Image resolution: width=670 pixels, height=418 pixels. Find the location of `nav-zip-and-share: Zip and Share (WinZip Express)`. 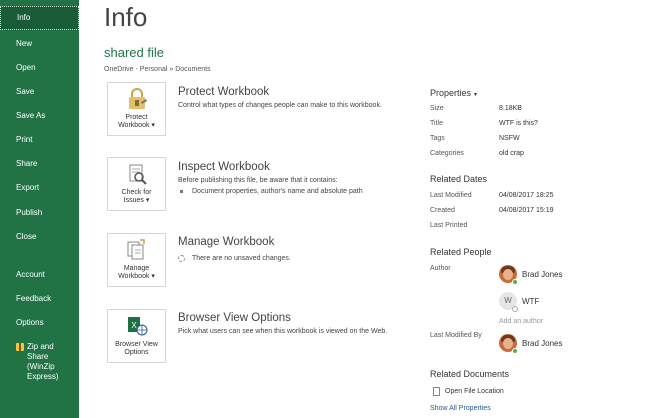

nav-zip-and-share: Zip and Share (WinZip Express) is located at coordinates (39, 362).